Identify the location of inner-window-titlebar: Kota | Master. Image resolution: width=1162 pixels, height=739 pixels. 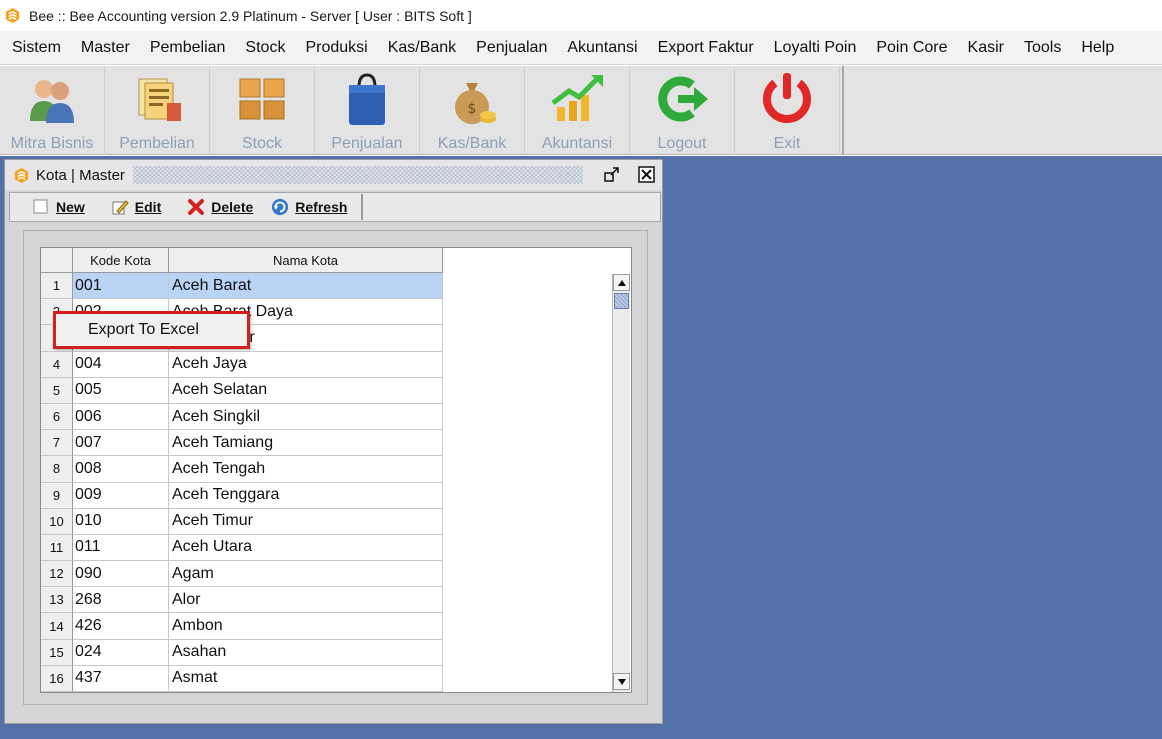
(333, 175).